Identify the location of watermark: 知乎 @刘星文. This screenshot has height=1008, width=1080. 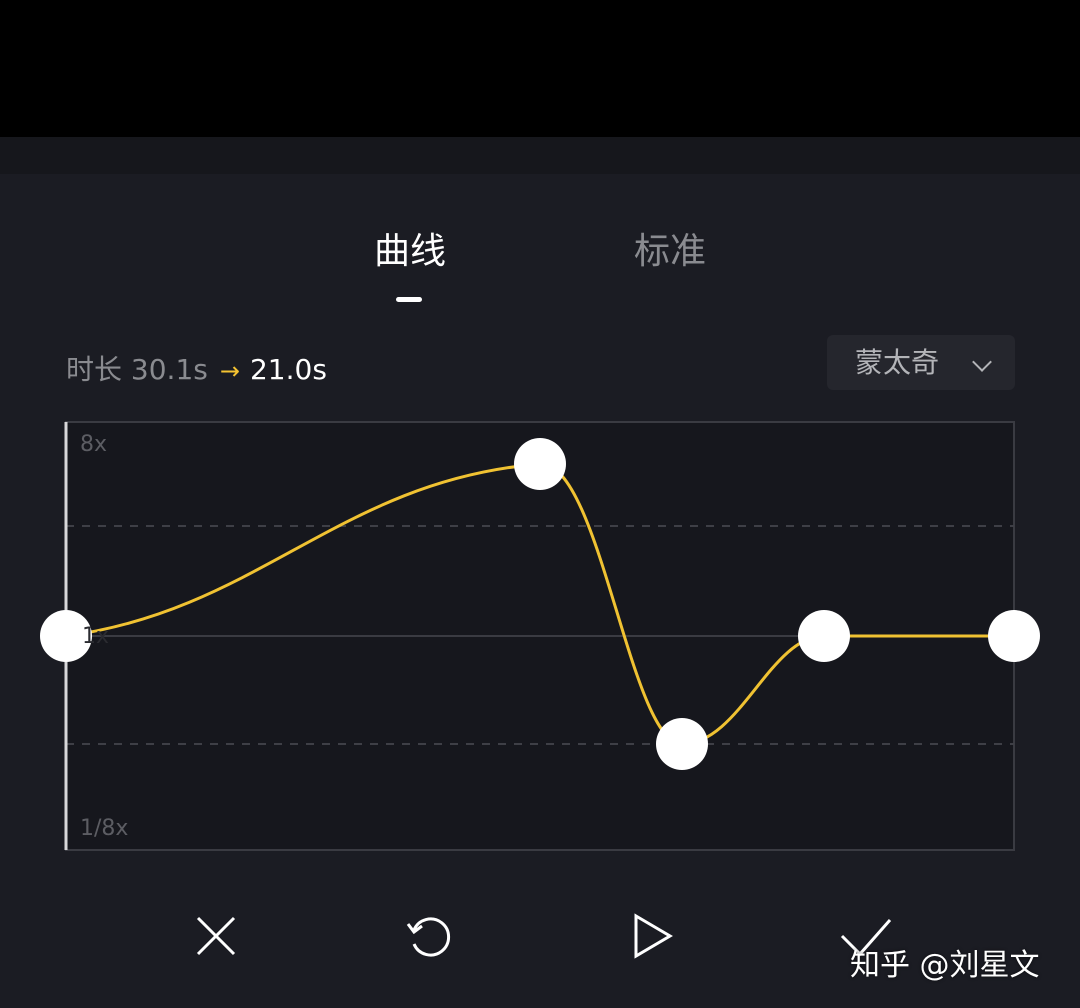
(945, 965).